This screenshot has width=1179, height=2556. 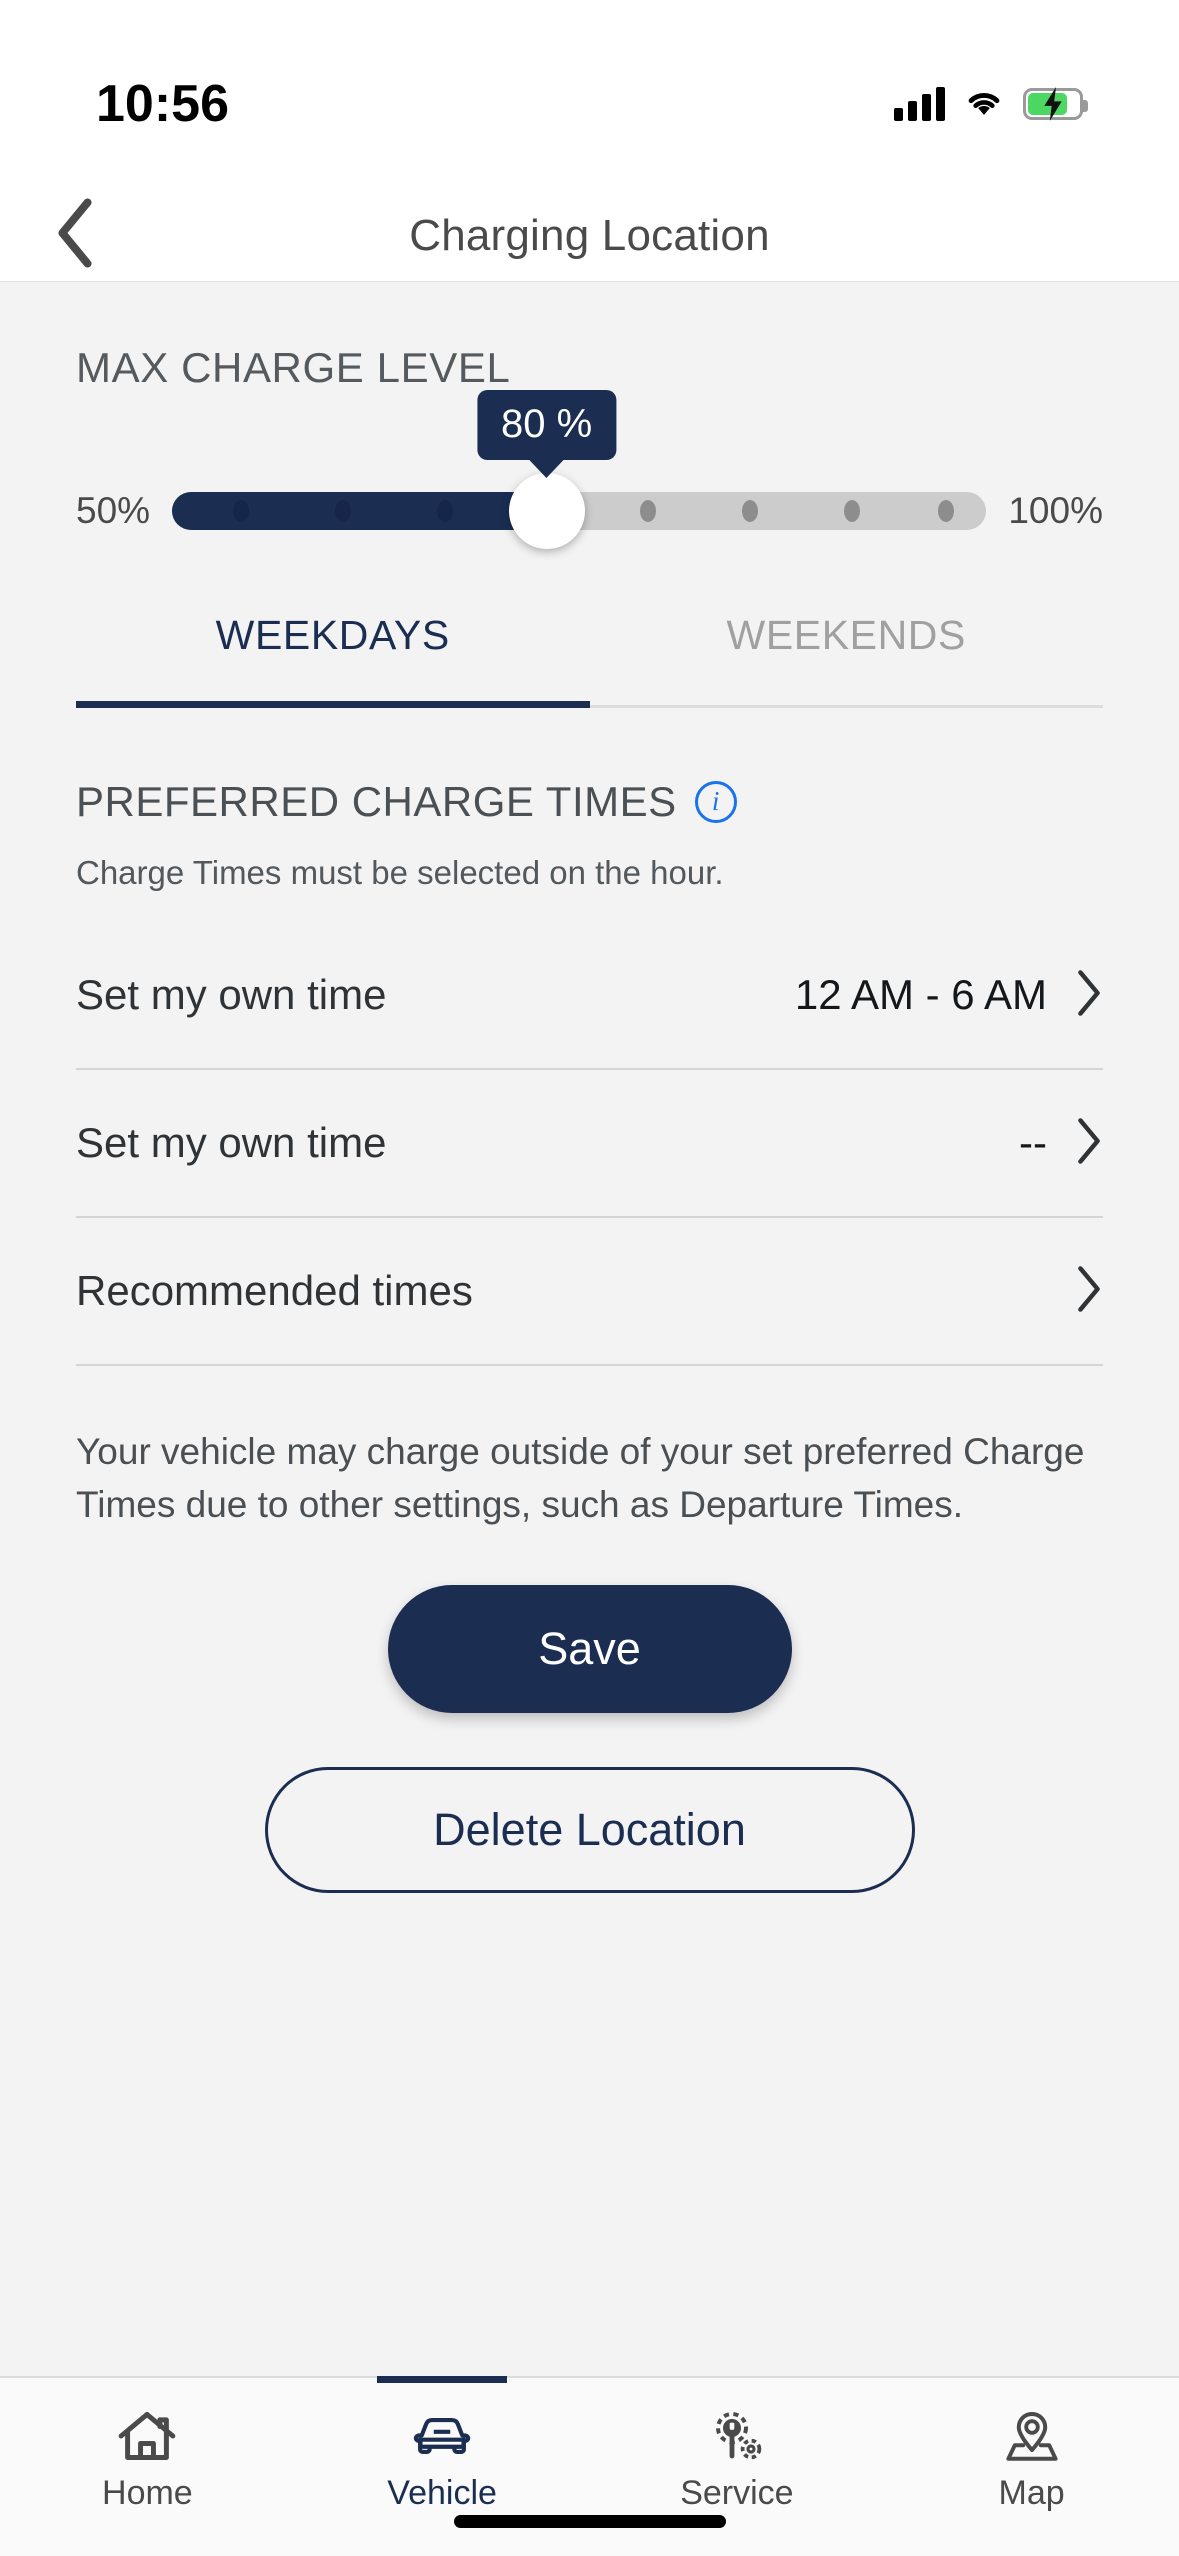 I want to click on page-title: Charging Location, so click(x=589, y=235).